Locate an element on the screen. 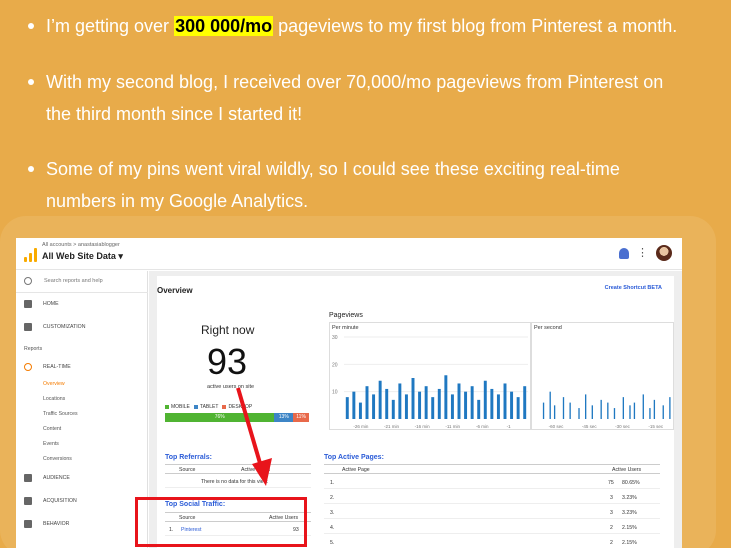 The height and width of the screenshot is (548, 731). x-tick-label: -60 sec is located at coordinates (557, 426).